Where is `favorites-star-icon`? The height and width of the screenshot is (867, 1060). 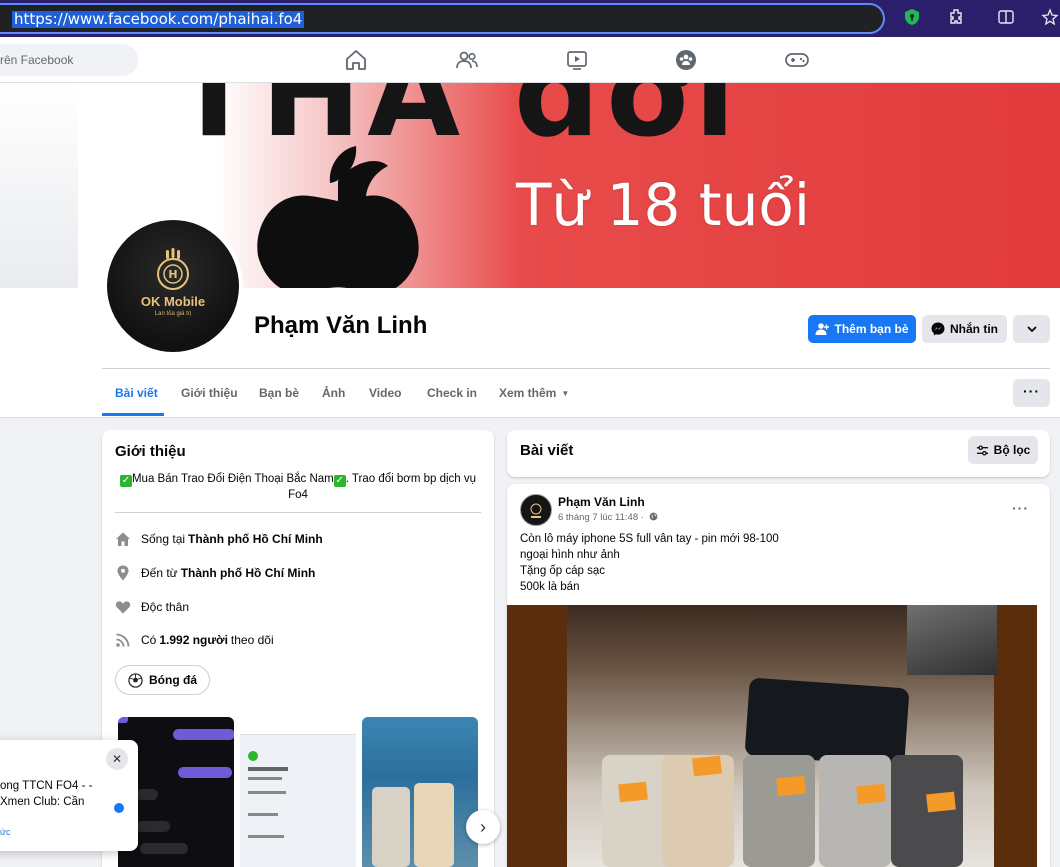 favorites-star-icon is located at coordinates (1050, 18).